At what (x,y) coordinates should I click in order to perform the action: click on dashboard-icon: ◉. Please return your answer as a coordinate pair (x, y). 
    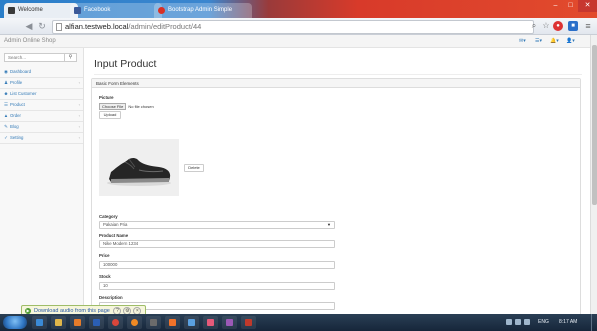
    Looking at the image, I should click on (6, 71).